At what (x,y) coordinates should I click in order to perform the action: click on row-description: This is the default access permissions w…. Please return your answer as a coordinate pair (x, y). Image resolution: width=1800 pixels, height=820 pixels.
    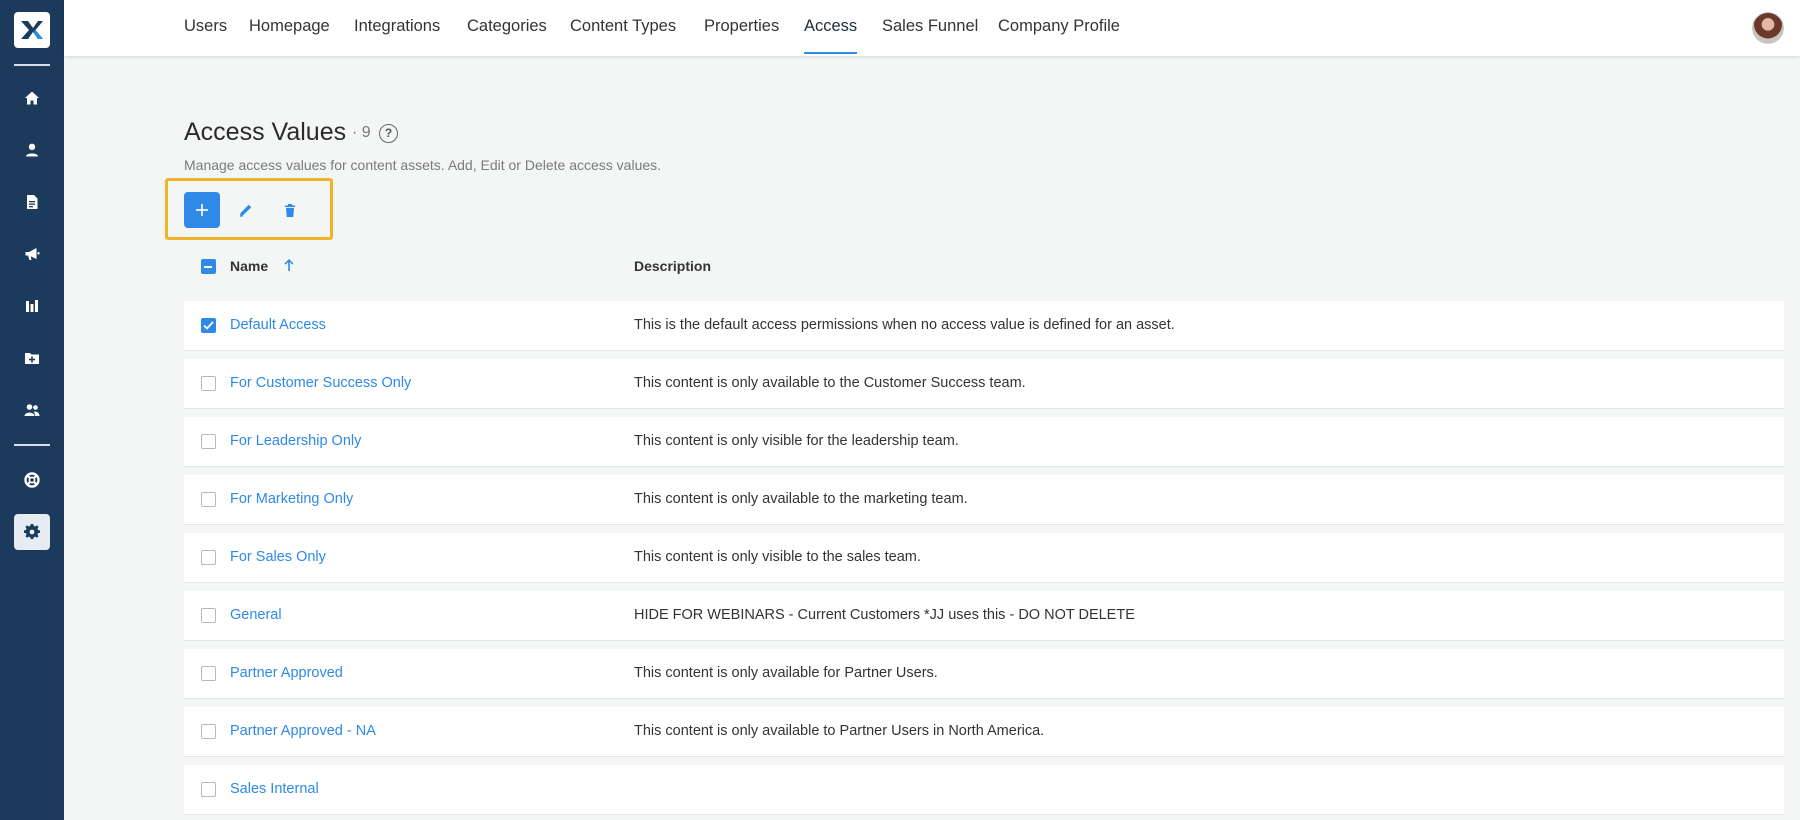
    Looking at the image, I should click on (904, 325).